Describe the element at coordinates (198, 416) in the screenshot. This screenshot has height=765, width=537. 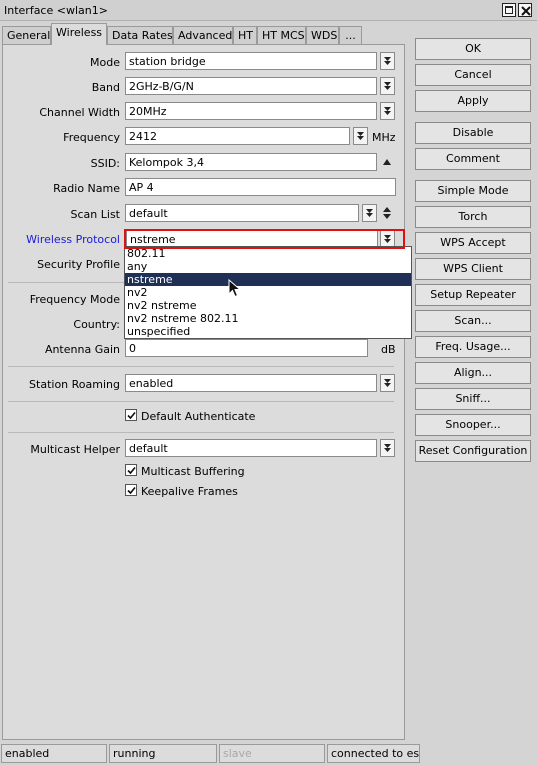
I see `default-authenticate-label: Default Authenticate` at that location.